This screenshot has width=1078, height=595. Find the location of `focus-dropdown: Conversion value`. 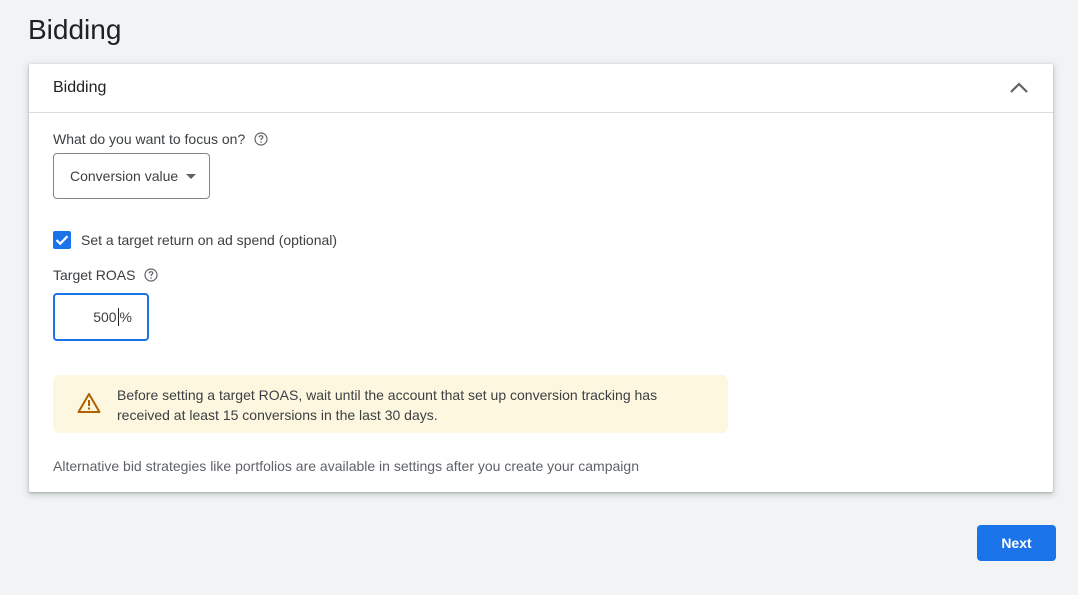

focus-dropdown: Conversion value is located at coordinates (131, 176).